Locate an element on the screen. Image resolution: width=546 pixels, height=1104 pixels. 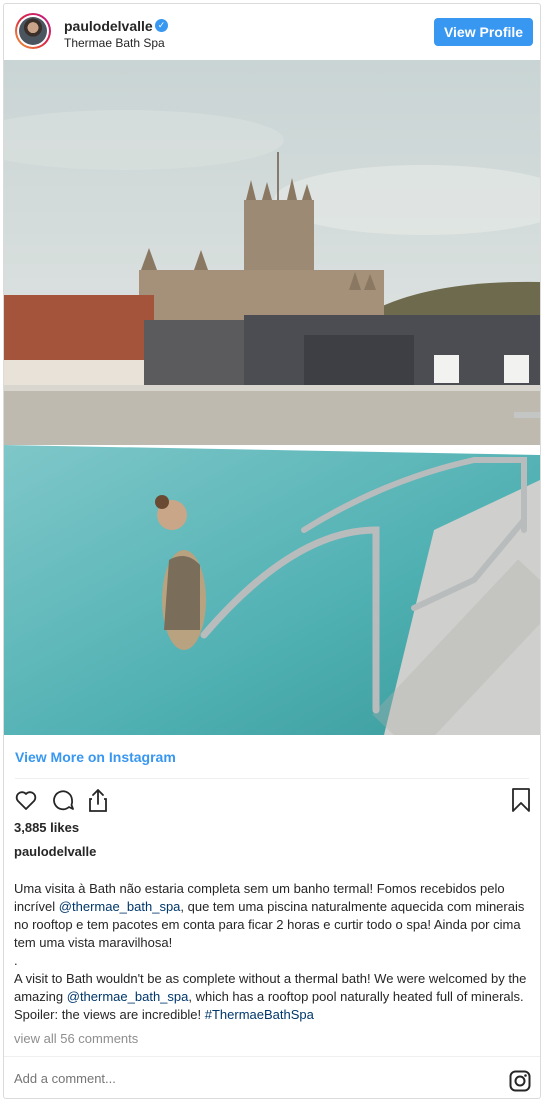
add-comment-bar is located at coordinates (272, 1077).